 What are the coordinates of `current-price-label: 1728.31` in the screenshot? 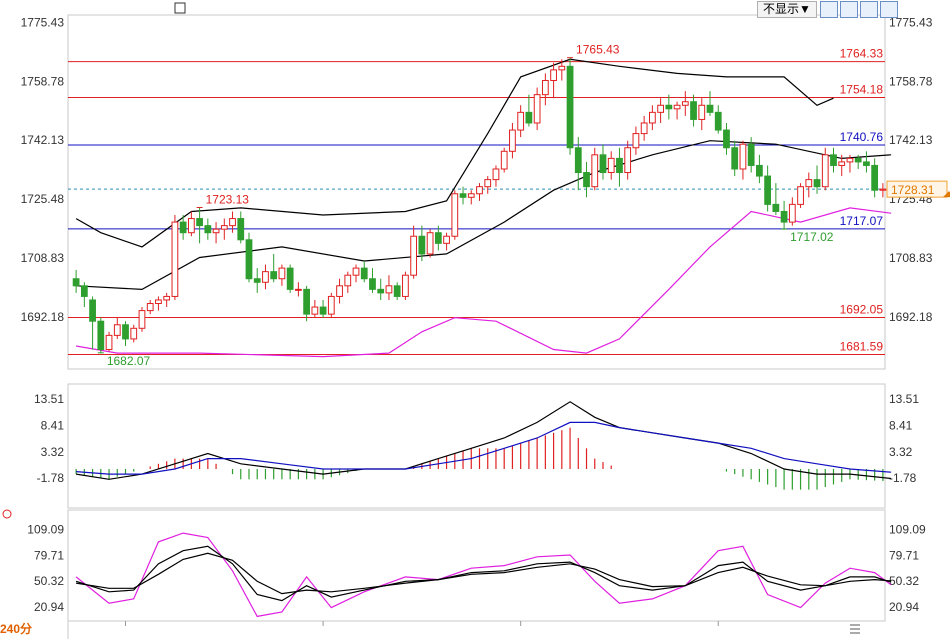 It's located at (913, 190).